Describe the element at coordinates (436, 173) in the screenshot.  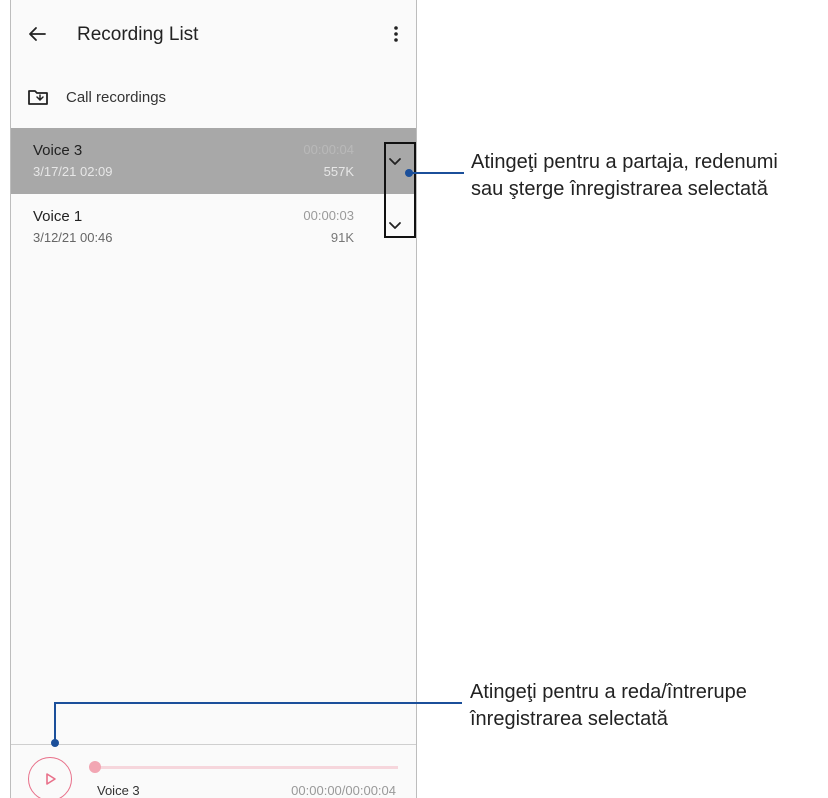
I see `options-leader-line` at that location.